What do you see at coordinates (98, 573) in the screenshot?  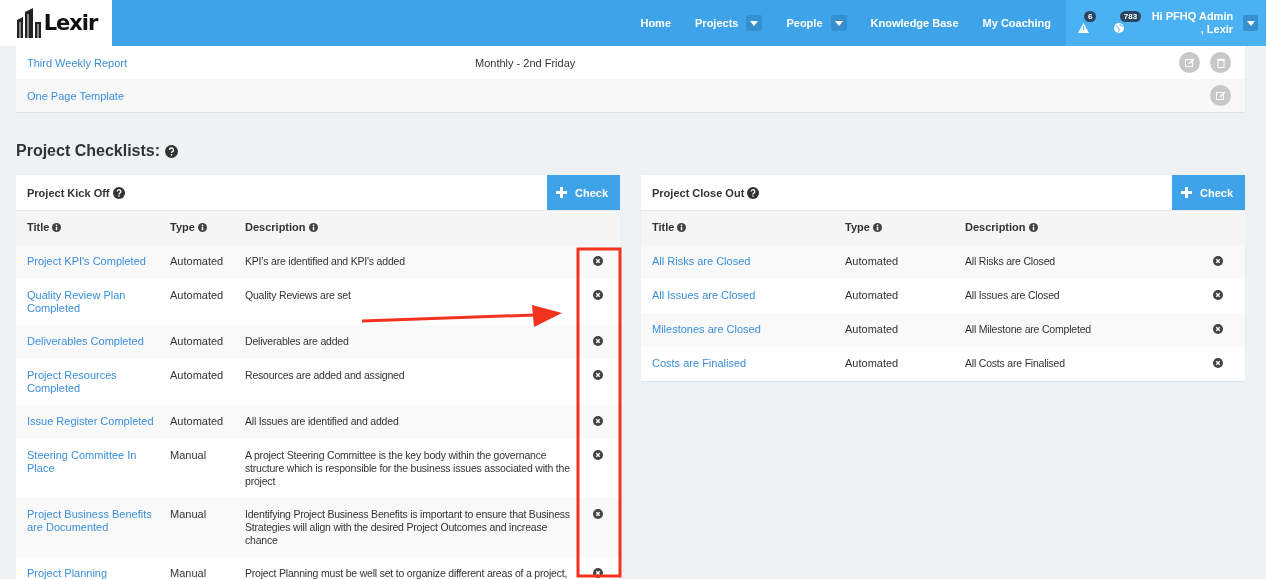 I see `check-title-link: Project Planning` at bounding box center [98, 573].